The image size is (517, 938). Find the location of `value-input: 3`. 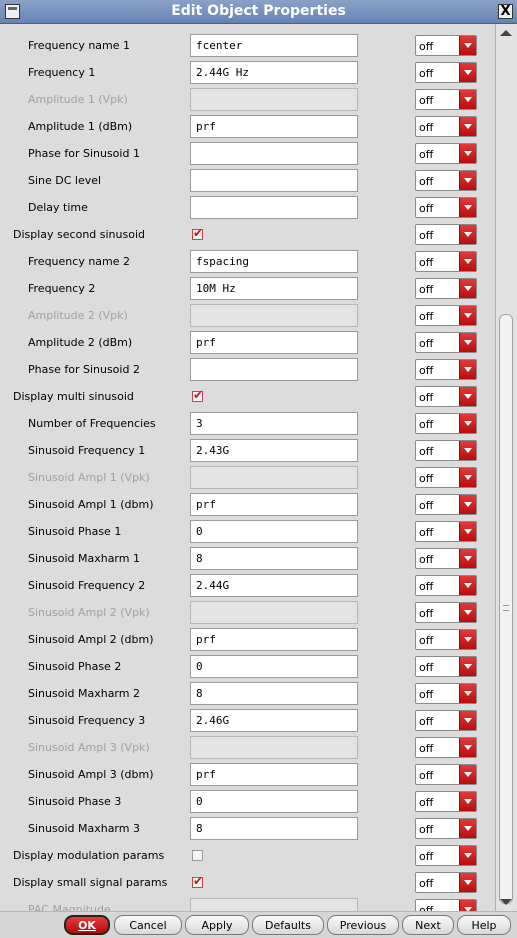

value-input: 3 is located at coordinates (274, 423).